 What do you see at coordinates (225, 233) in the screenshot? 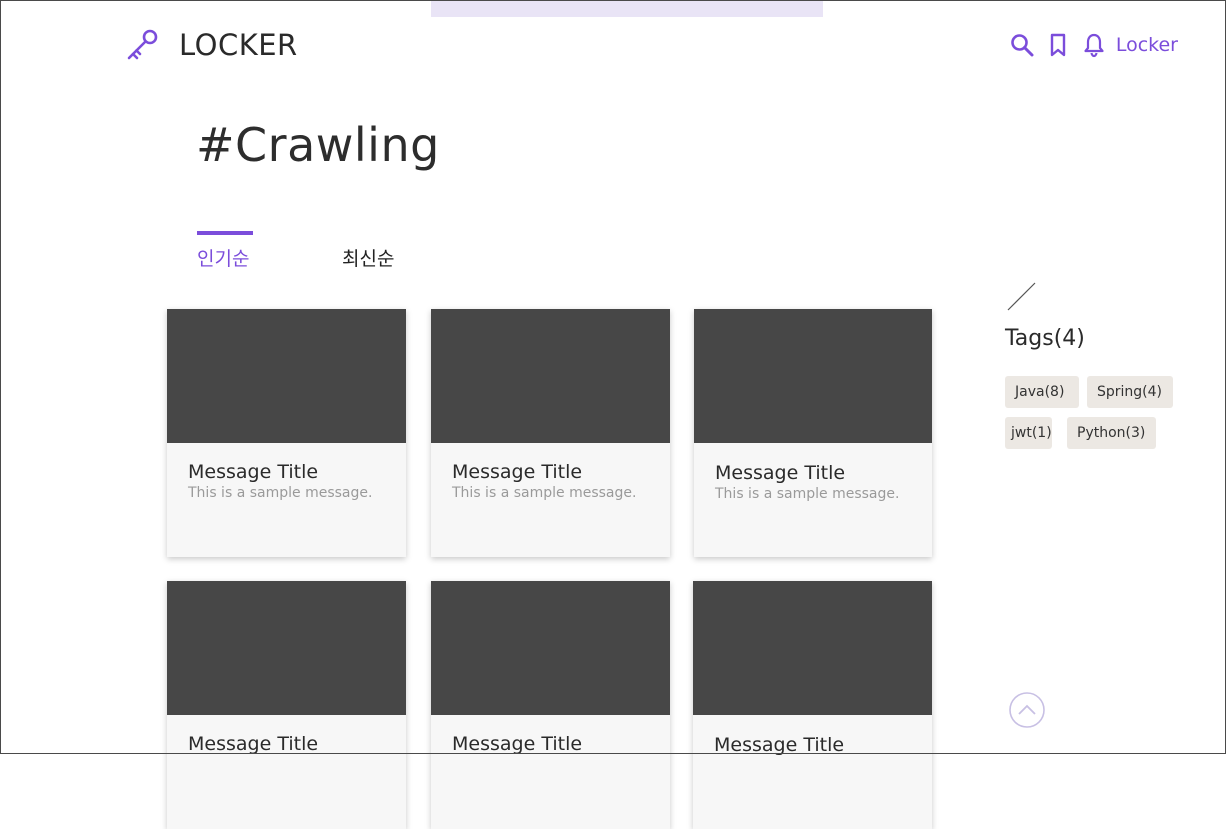
I see `active-tab-indicator` at bounding box center [225, 233].